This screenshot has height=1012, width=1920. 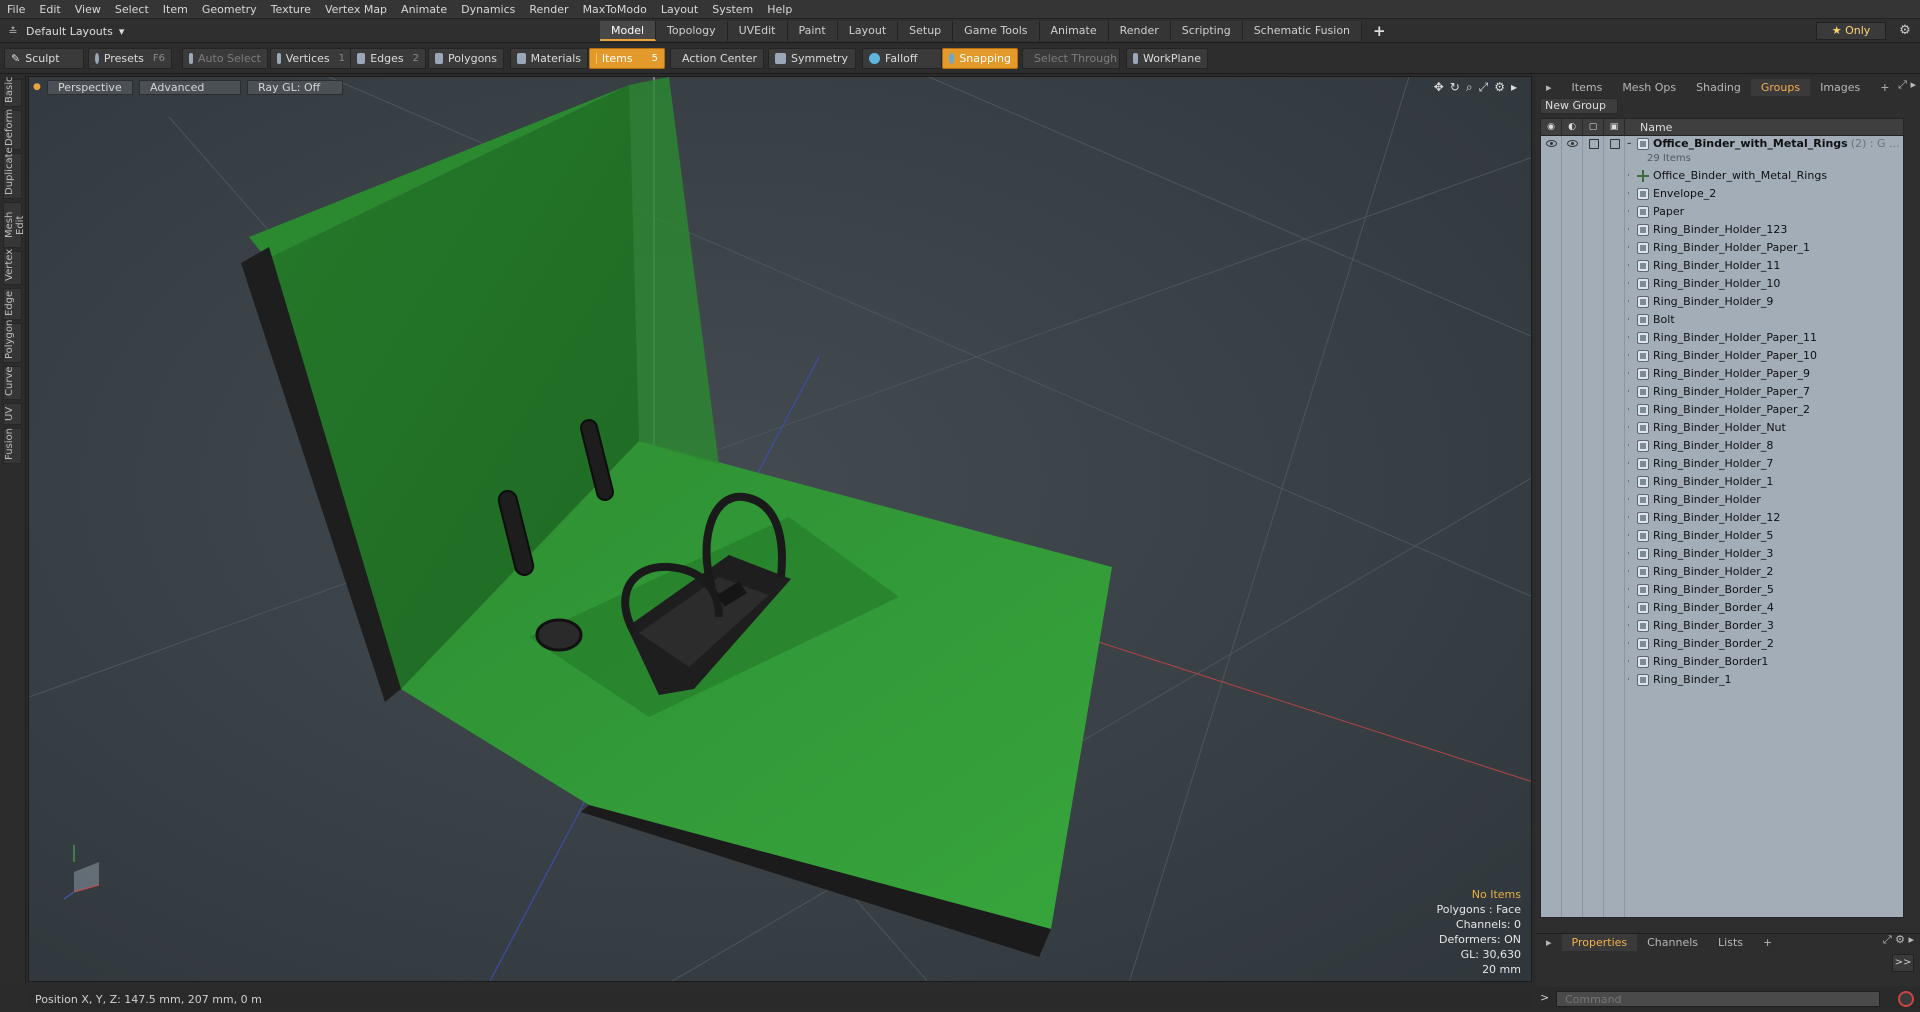 I want to click on bottom-tab-properties: Properties, so click(x=1599, y=942).